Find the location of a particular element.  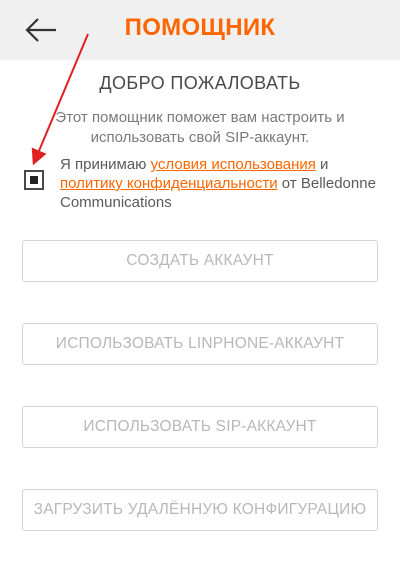

terms-checkbox is located at coordinates (34, 180).